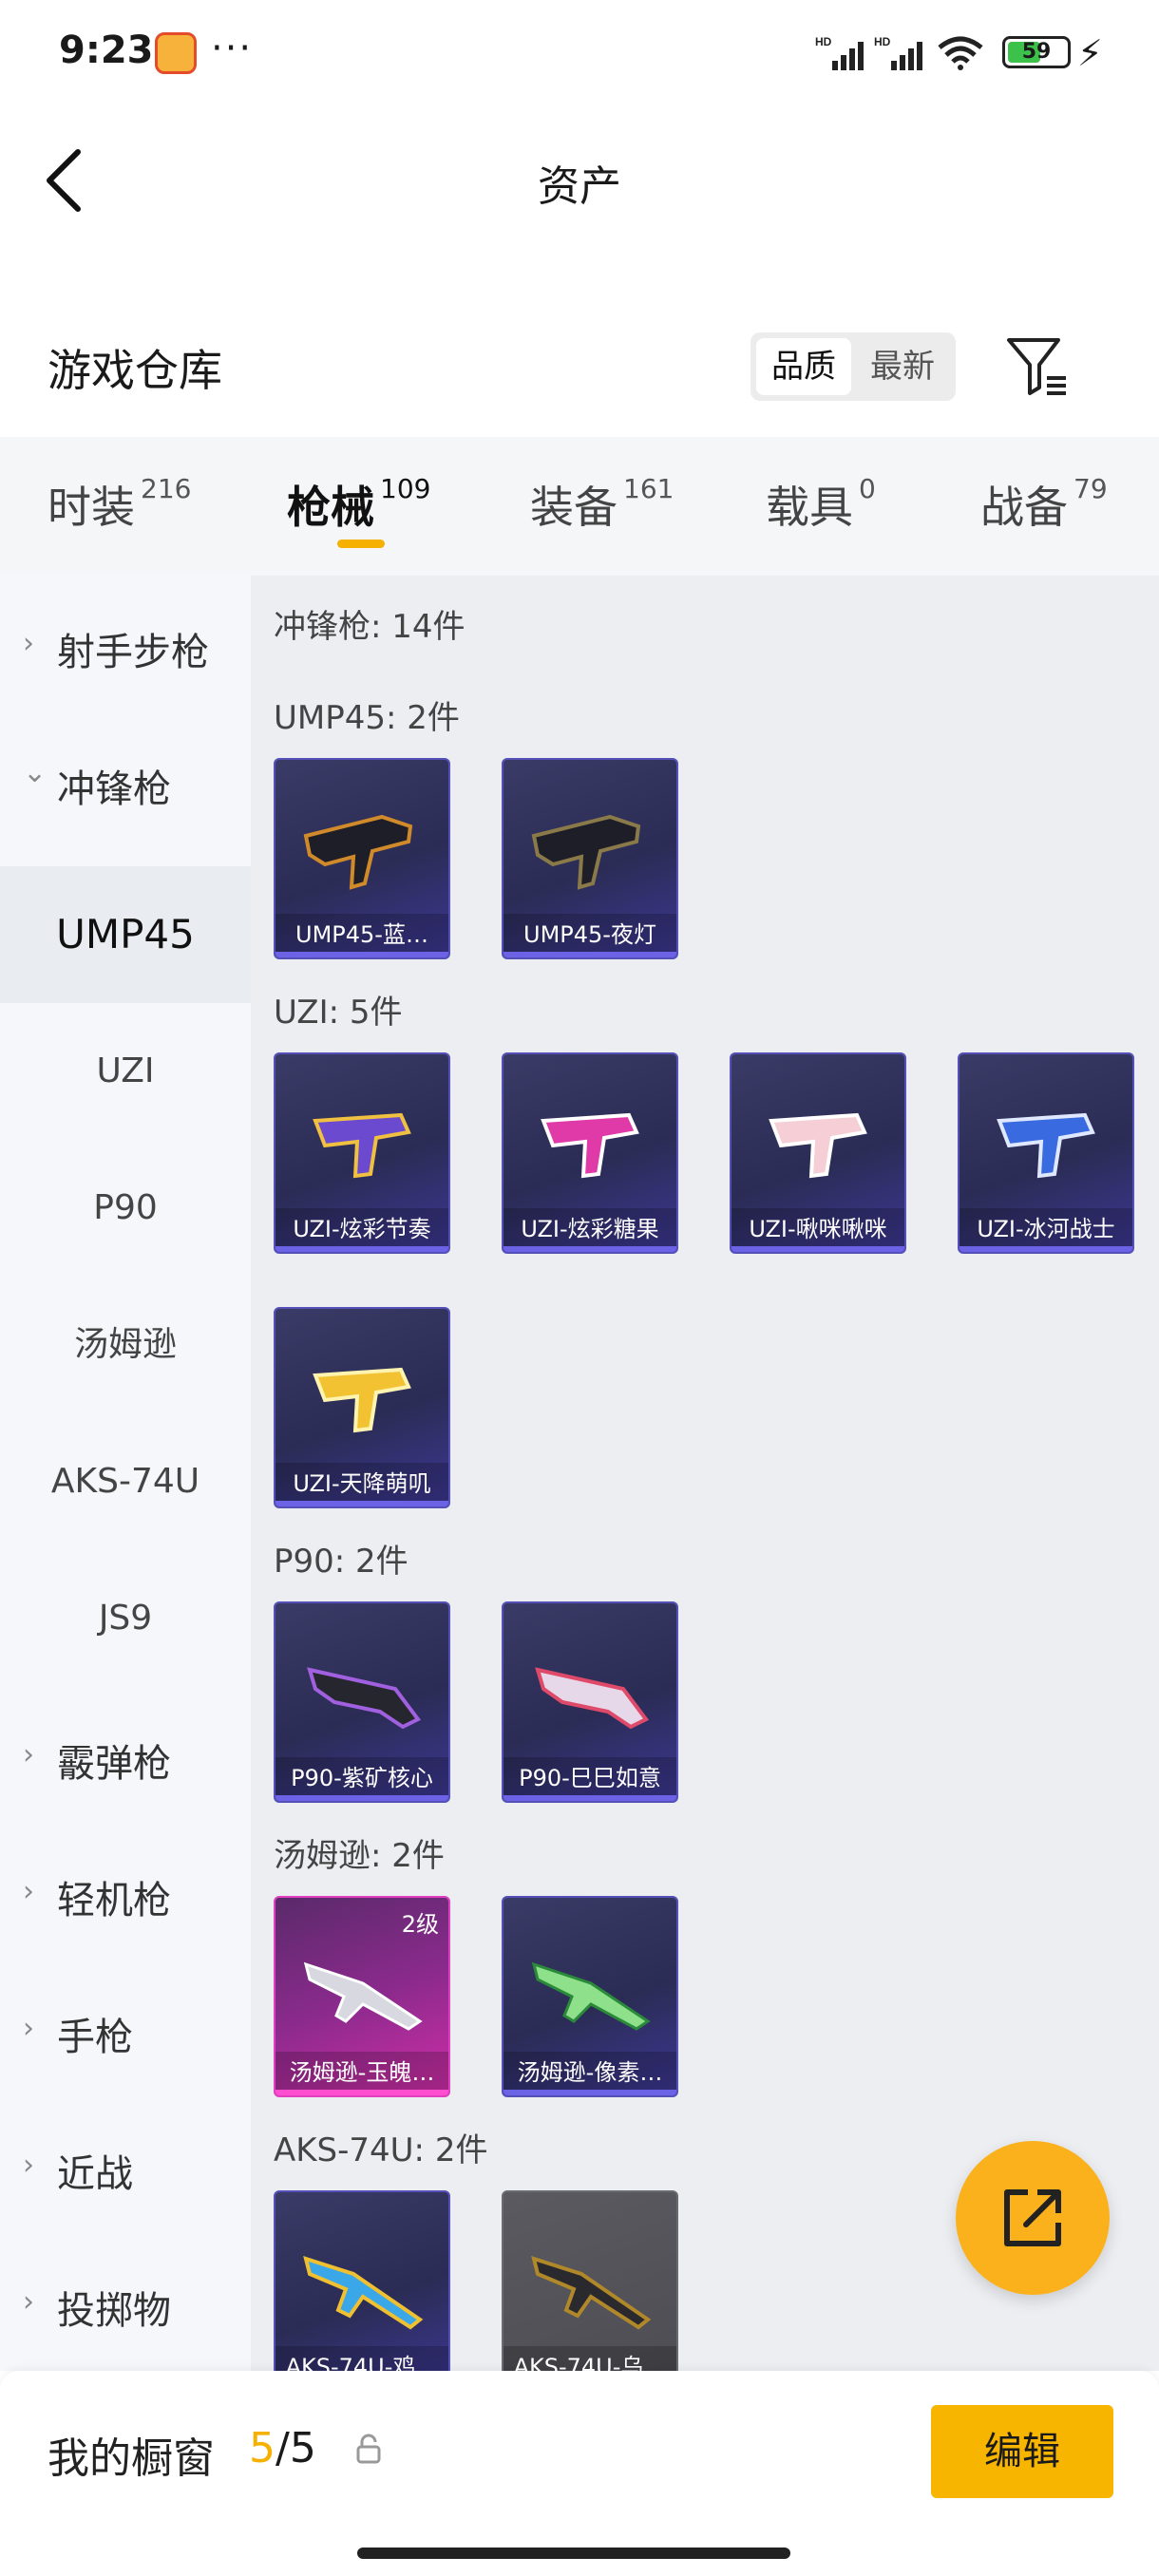  Describe the element at coordinates (359, 1856) in the screenshot. I see `group-title-thompson: 汤姆逊: 2件` at that location.